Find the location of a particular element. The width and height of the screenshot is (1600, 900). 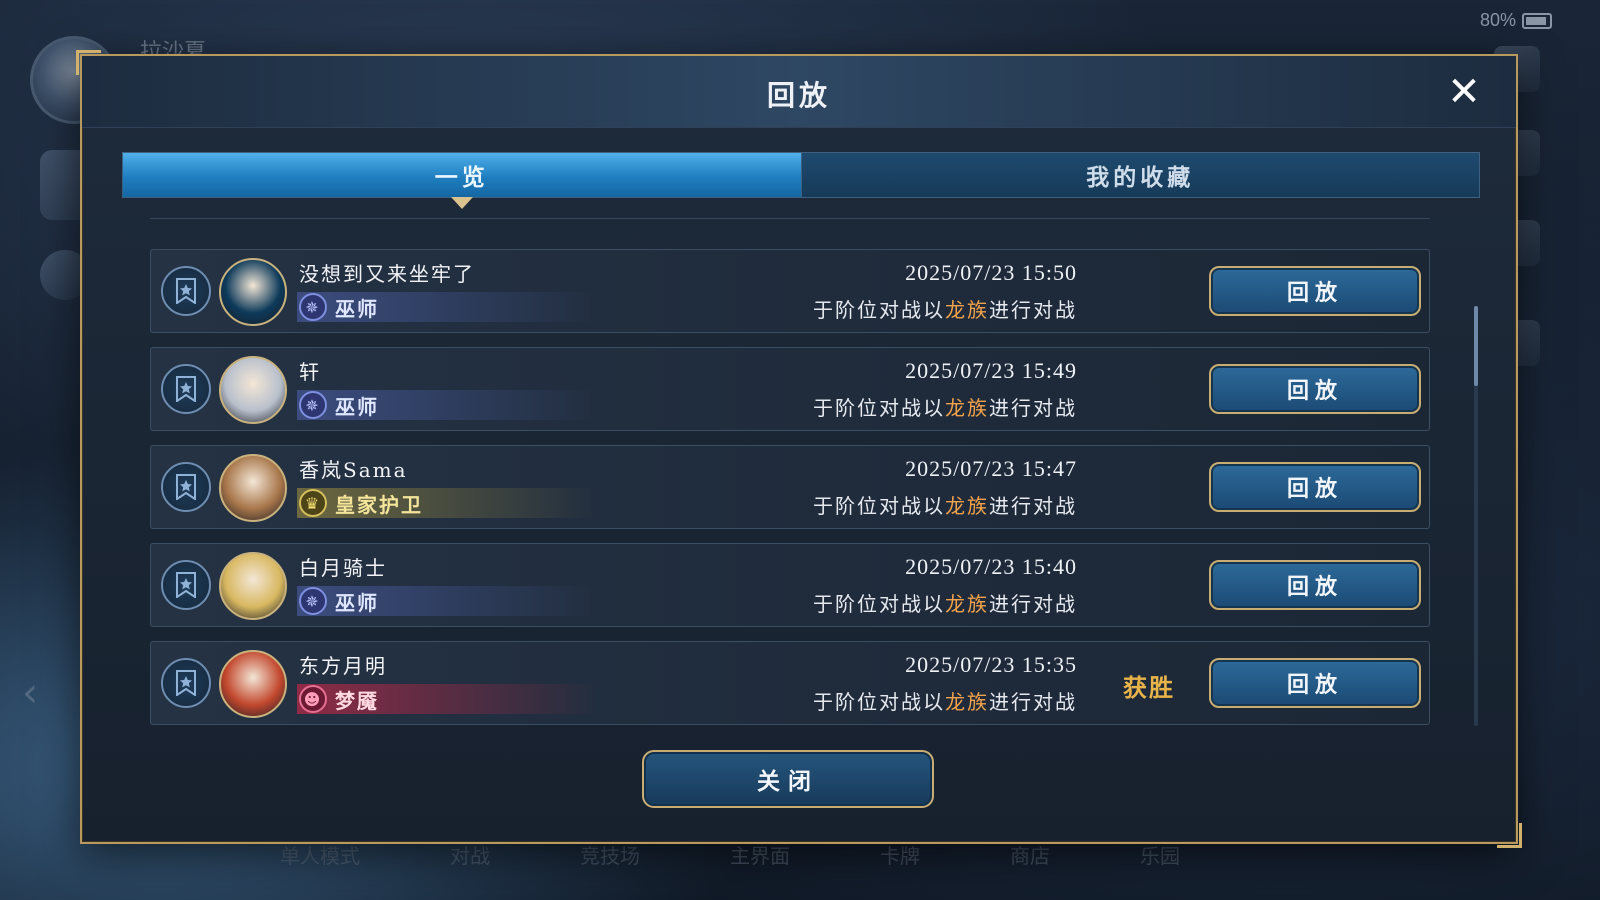

tab-overview: 一览 is located at coordinates (462, 181).